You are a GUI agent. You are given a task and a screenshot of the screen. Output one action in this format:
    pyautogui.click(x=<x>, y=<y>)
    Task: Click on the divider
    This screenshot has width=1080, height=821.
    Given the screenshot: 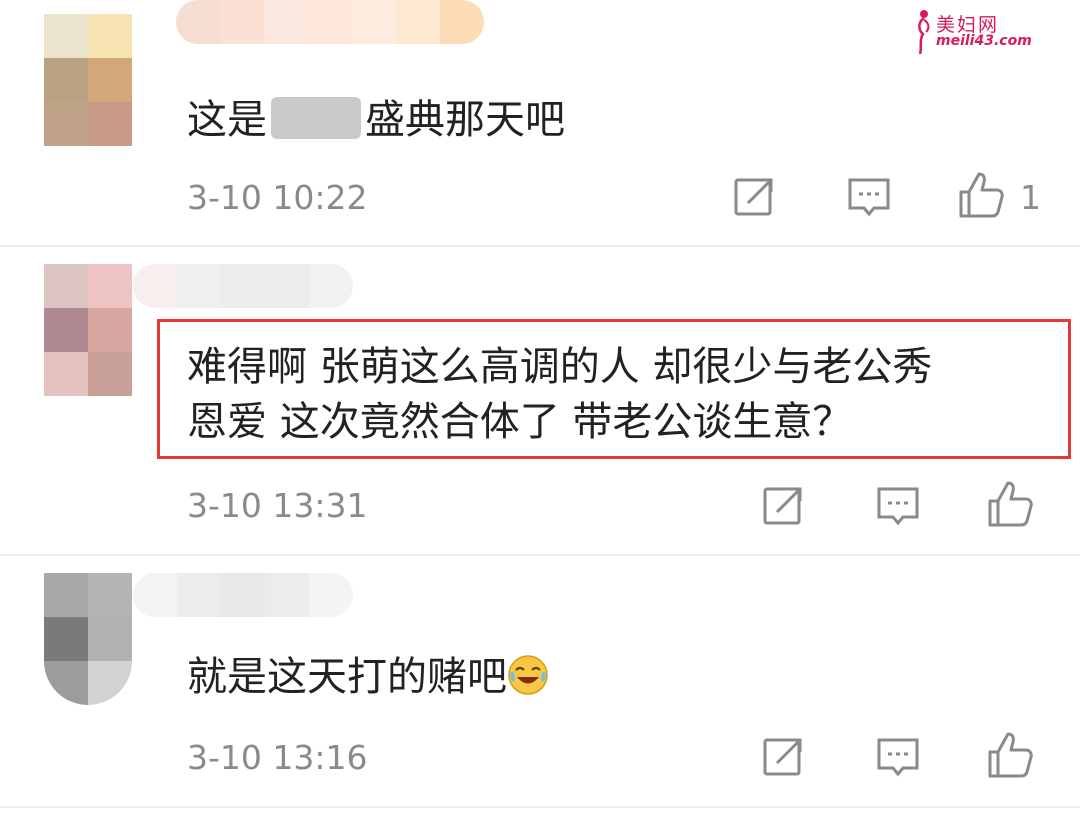 What is the action you would take?
    pyautogui.click(x=540, y=807)
    